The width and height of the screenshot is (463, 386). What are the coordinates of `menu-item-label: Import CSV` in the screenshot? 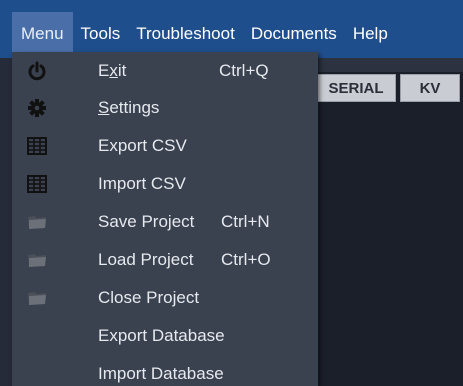 It's located at (142, 183).